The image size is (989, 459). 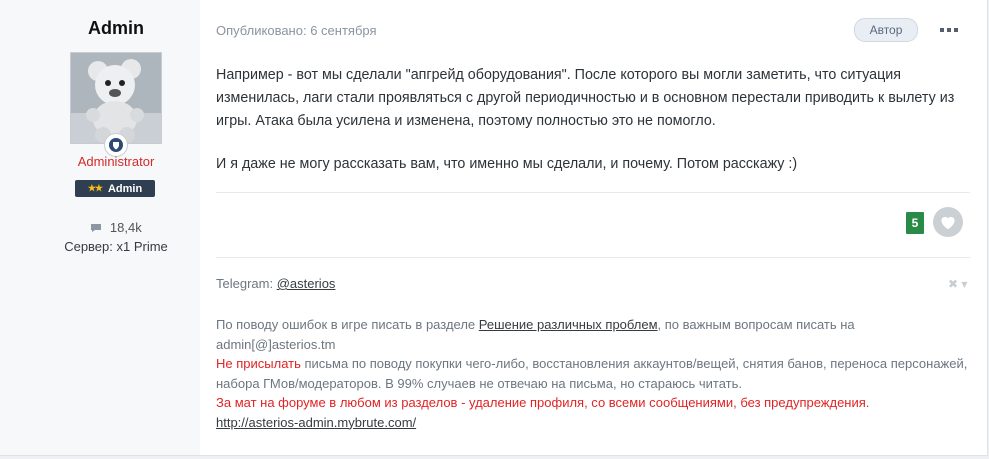 What do you see at coordinates (306, 283) in the screenshot?
I see `telegram-link: @asterios` at bounding box center [306, 283].